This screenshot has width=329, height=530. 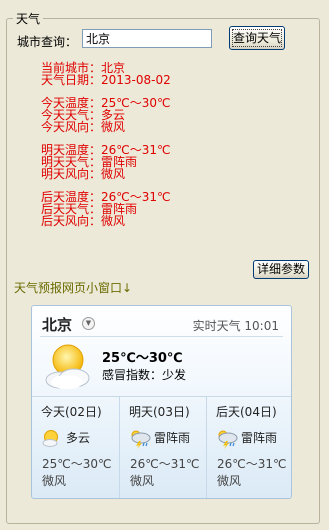 I want to click on groupbox-title: 天气, so click(x=28, y=18).